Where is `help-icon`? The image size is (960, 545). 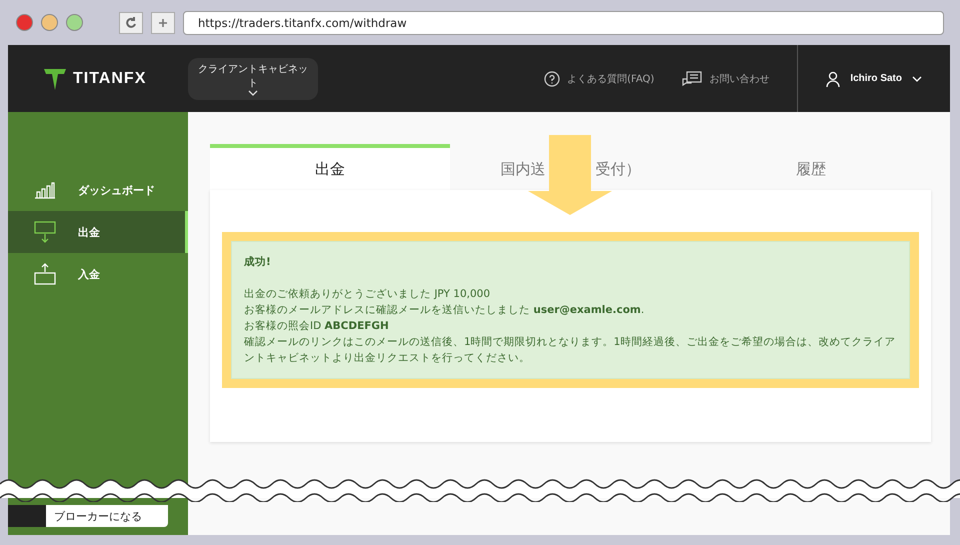
help-icon is located at coordinates (552, 78).